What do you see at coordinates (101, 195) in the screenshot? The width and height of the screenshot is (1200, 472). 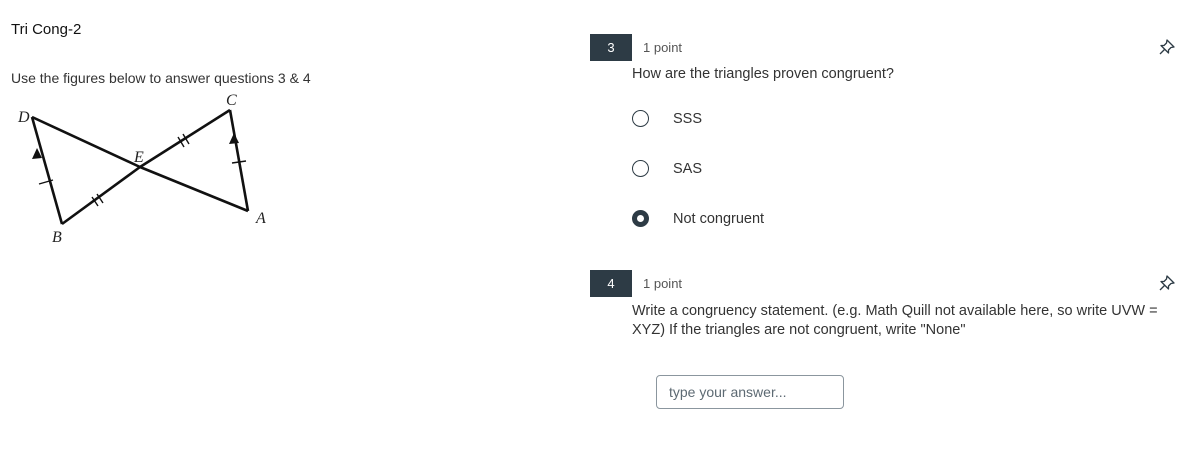 I see `segment-EB` at bounding box center [101, 195].